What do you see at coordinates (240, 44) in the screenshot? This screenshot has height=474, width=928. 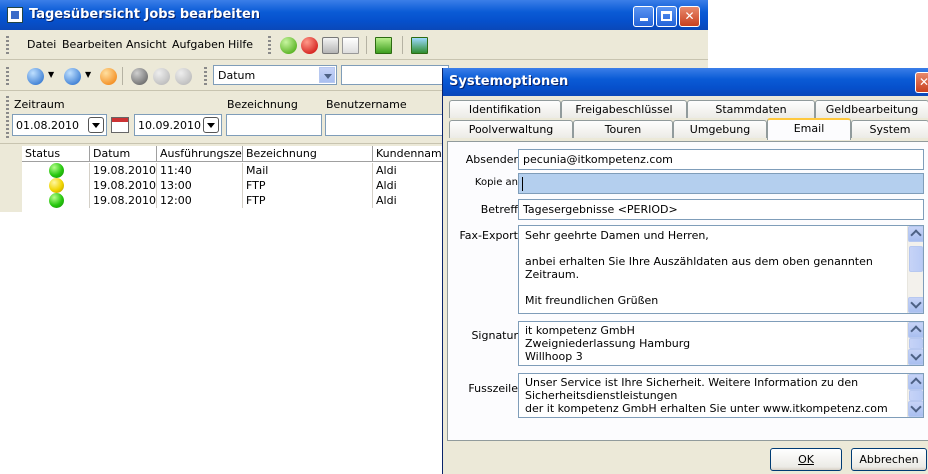 I see `menu-hilfe: Hilfe` at bounding box center [240, 44].